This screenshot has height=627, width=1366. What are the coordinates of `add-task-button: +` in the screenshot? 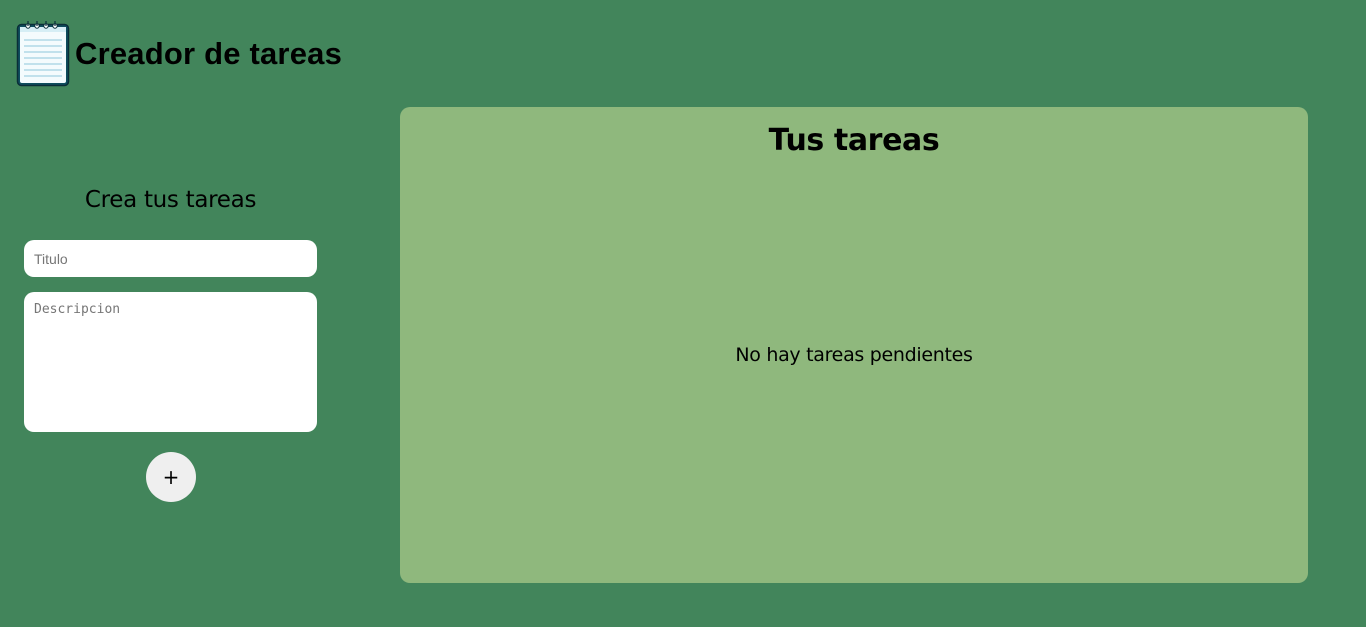 It's located at (171, 477).